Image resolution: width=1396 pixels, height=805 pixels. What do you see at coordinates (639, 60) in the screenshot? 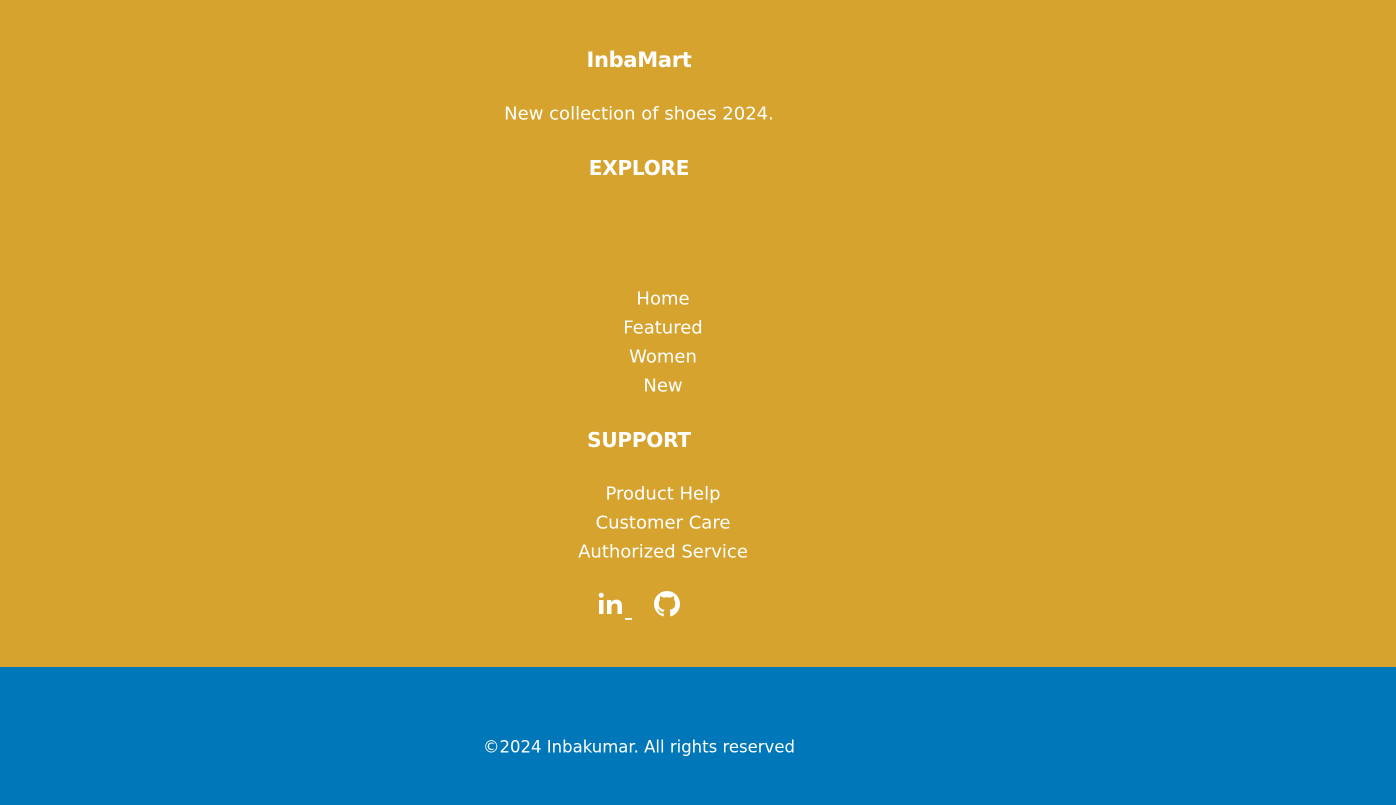
I see `brand-name: InbaMart` at bounding box center [639, 60].